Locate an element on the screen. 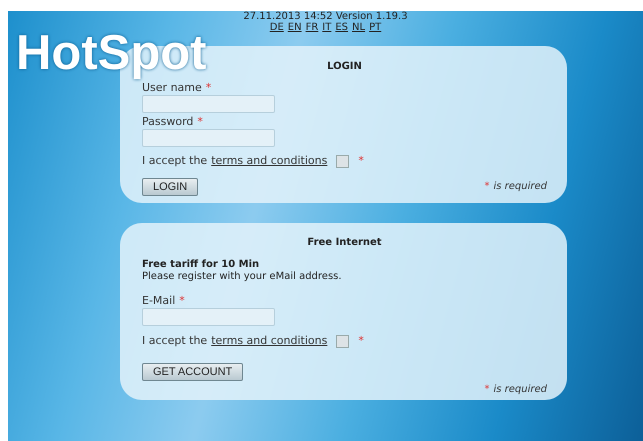 The height and width of the screenshot is (441, 643). panel-title: LOGIN is located at coordinates (344, 67).